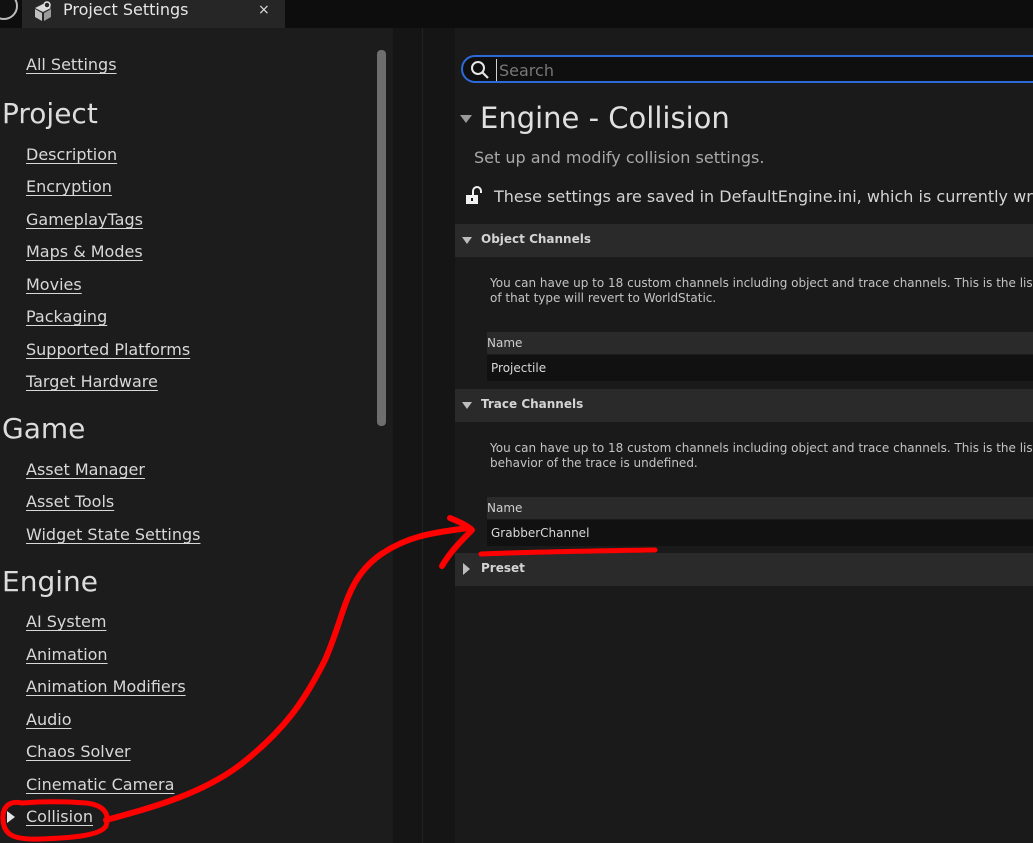  Describe the element at coordinates (516, 14) in the screenshot. I see `tab-bar: Project Settings ×` at that location.